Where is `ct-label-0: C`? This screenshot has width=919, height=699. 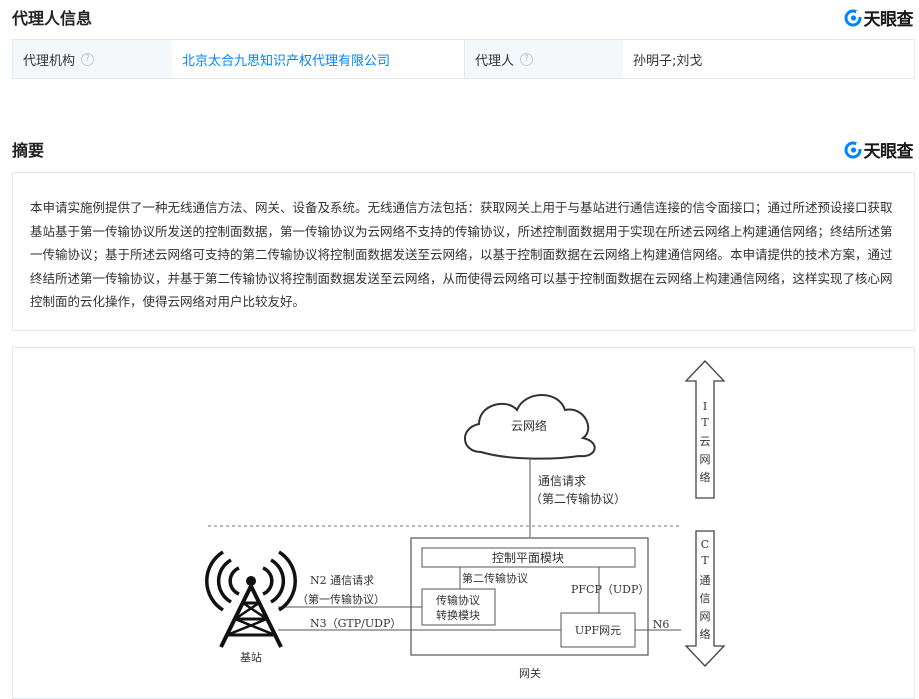 ct-label-0: C is located at coordinates (705, 544).